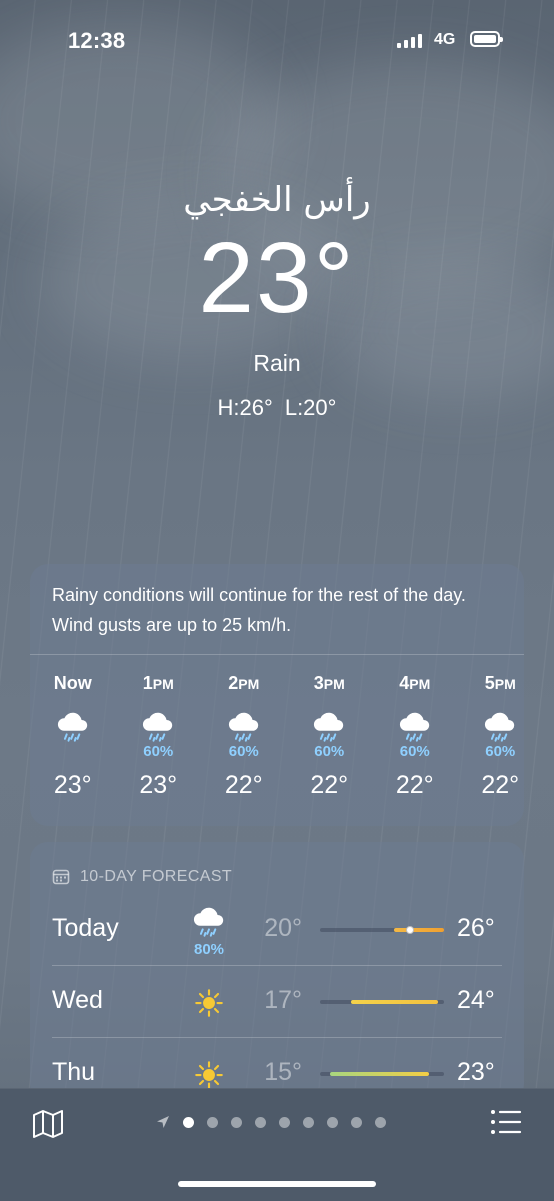 The height and width of the screenshot is (1201, 554). I want to click on map-icon, so click(48, 1124).